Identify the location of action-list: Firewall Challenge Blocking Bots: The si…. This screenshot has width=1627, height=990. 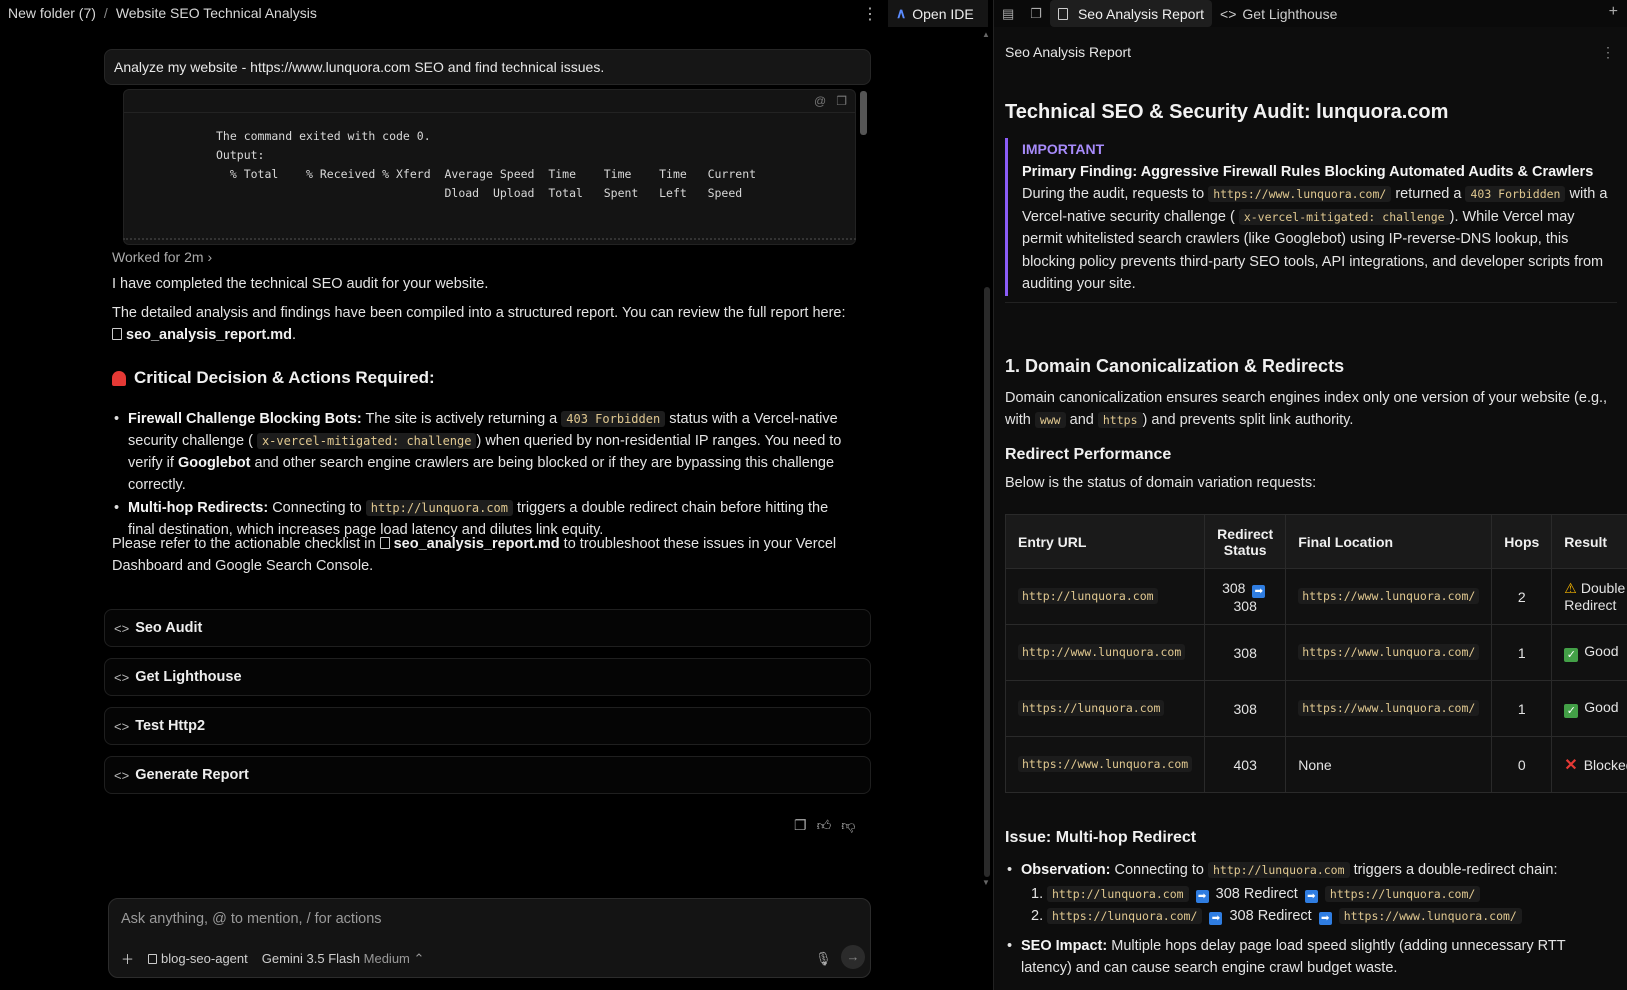
(482, 475).